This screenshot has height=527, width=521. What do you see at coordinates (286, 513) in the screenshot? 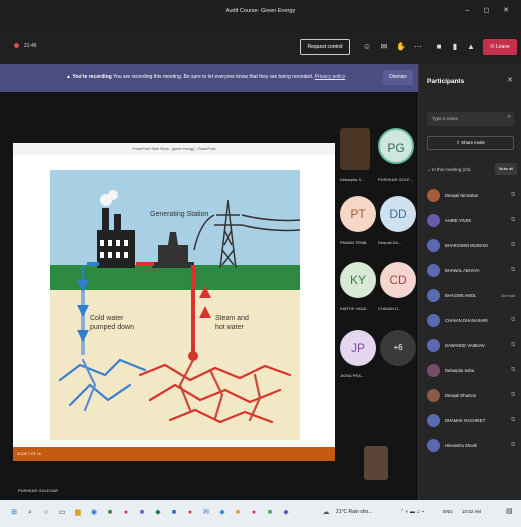
I see `app-icon-5: ◆` at bounding box center [286, 513].